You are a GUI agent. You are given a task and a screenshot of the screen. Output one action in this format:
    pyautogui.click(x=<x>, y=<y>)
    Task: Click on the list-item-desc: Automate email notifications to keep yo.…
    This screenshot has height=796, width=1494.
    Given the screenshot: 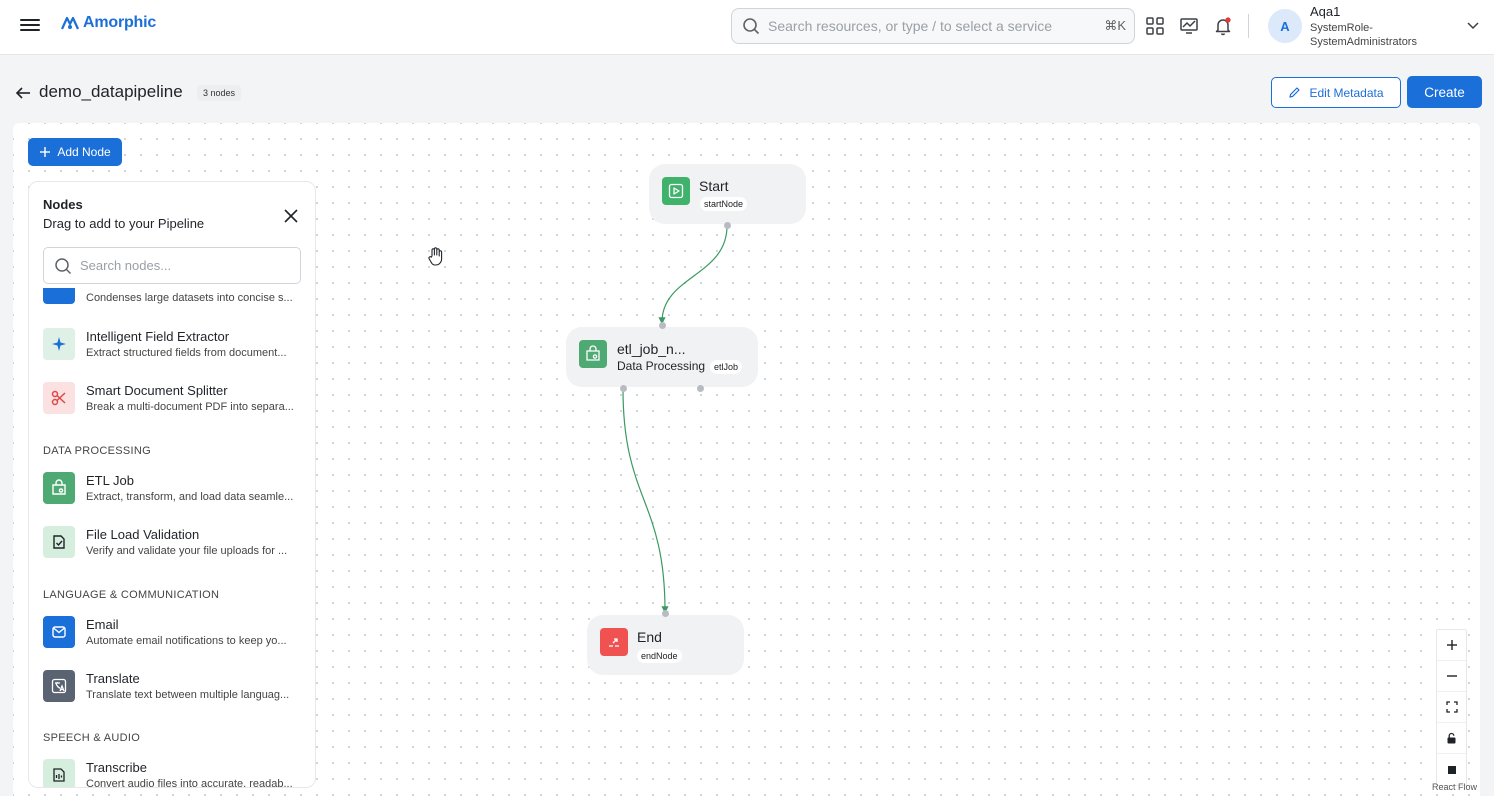 What is the action you would take?
    pyautogui.click(x=186, y=641)
    